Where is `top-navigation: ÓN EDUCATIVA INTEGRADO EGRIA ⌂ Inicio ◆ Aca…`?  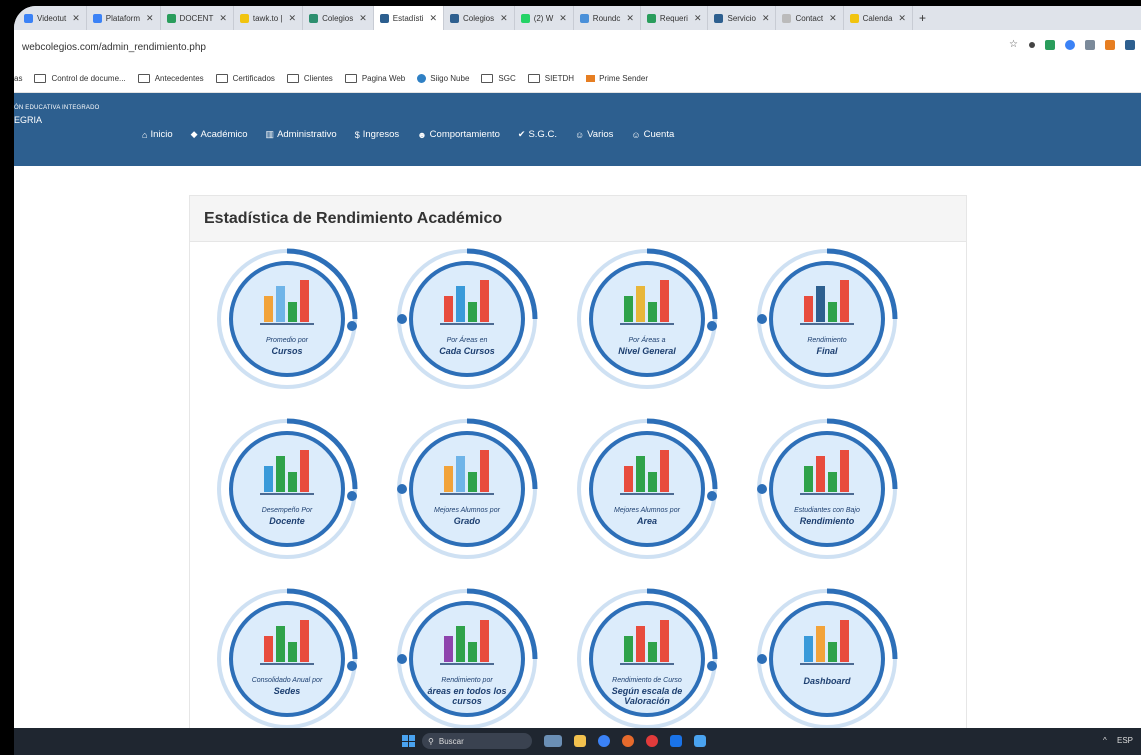 top-navigation: ÓN EDUCATIVA INTEGRADO EGRIA ⌂ Inicio ◆ Aca… is located at coordinates (577, 129).